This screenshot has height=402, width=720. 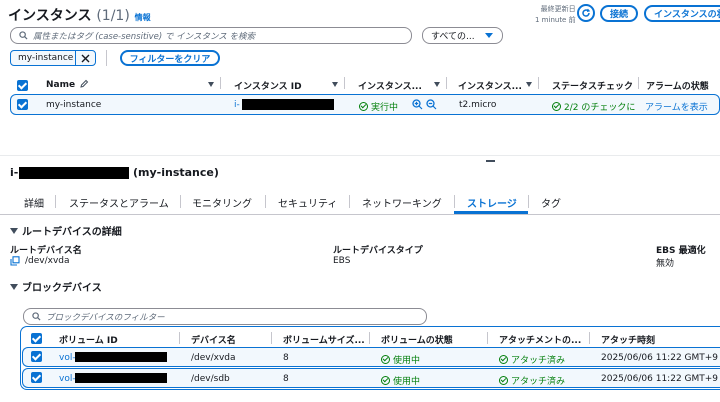 I want to click on page-title-text: インスタンス, so click(x=50, y=16).